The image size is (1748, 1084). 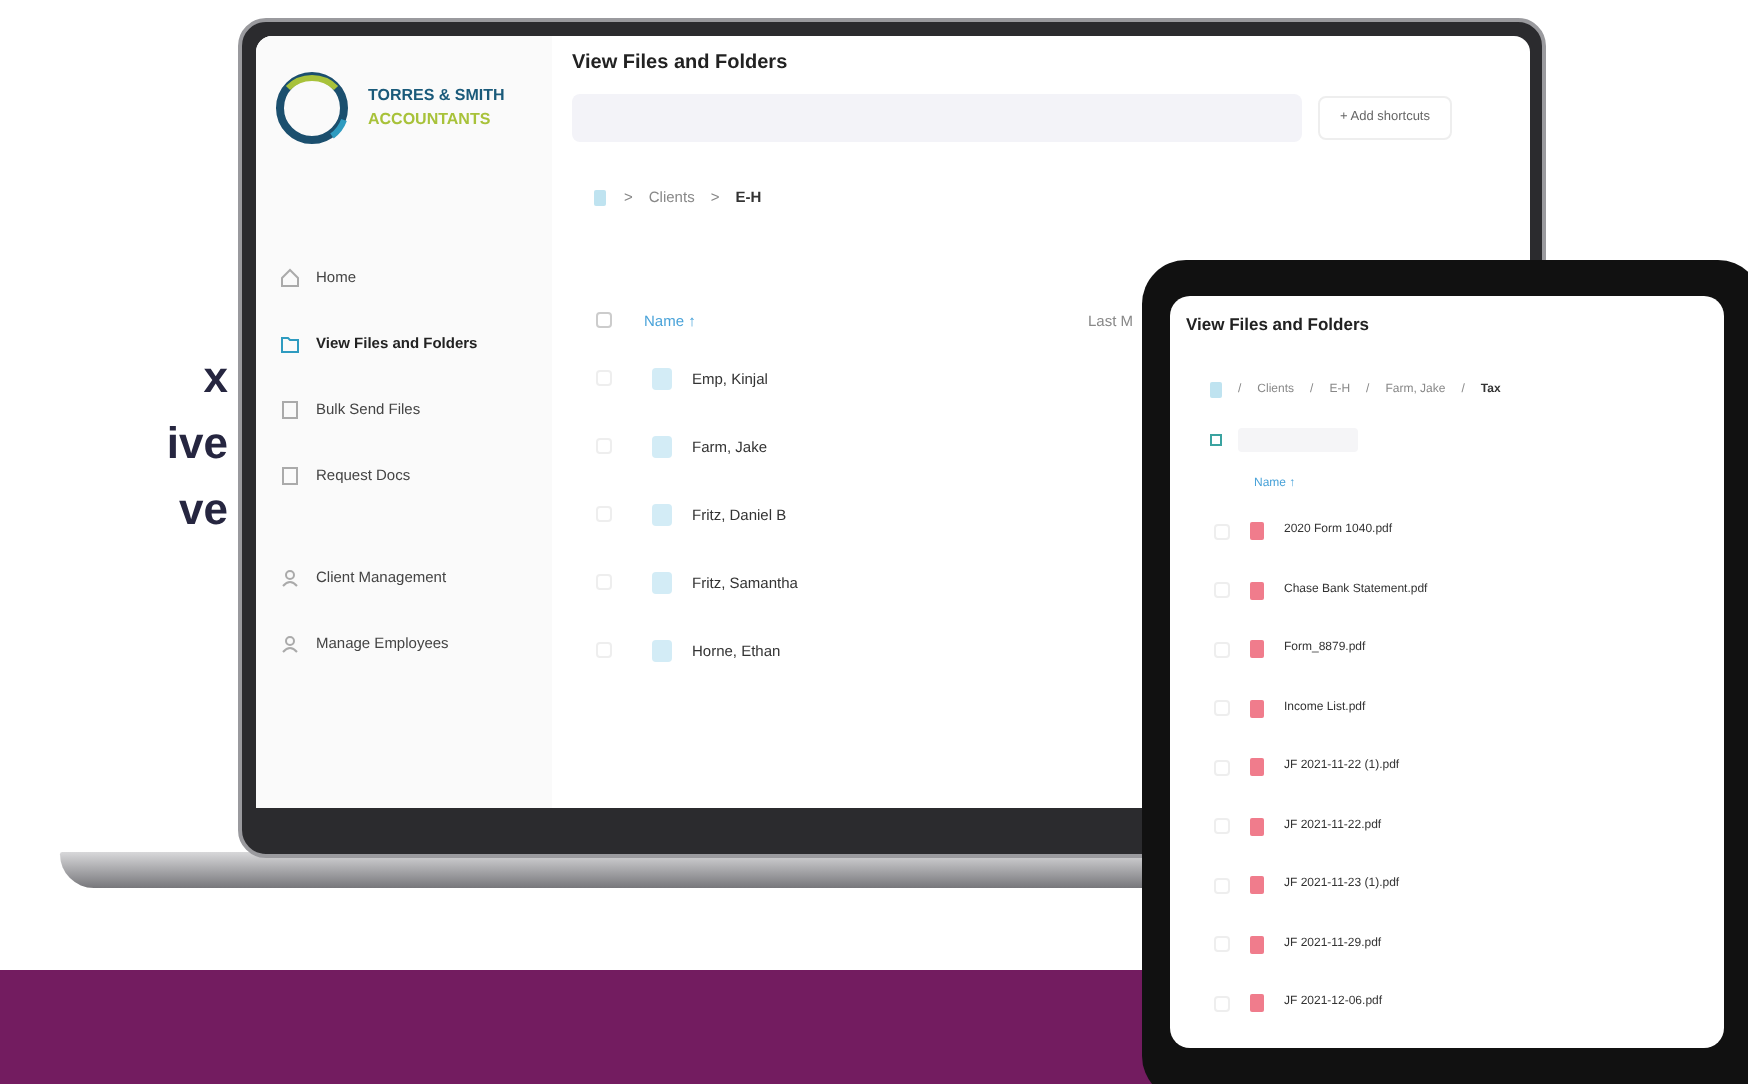 I want to click on headline-text: ive, so click(x=196, y=444).